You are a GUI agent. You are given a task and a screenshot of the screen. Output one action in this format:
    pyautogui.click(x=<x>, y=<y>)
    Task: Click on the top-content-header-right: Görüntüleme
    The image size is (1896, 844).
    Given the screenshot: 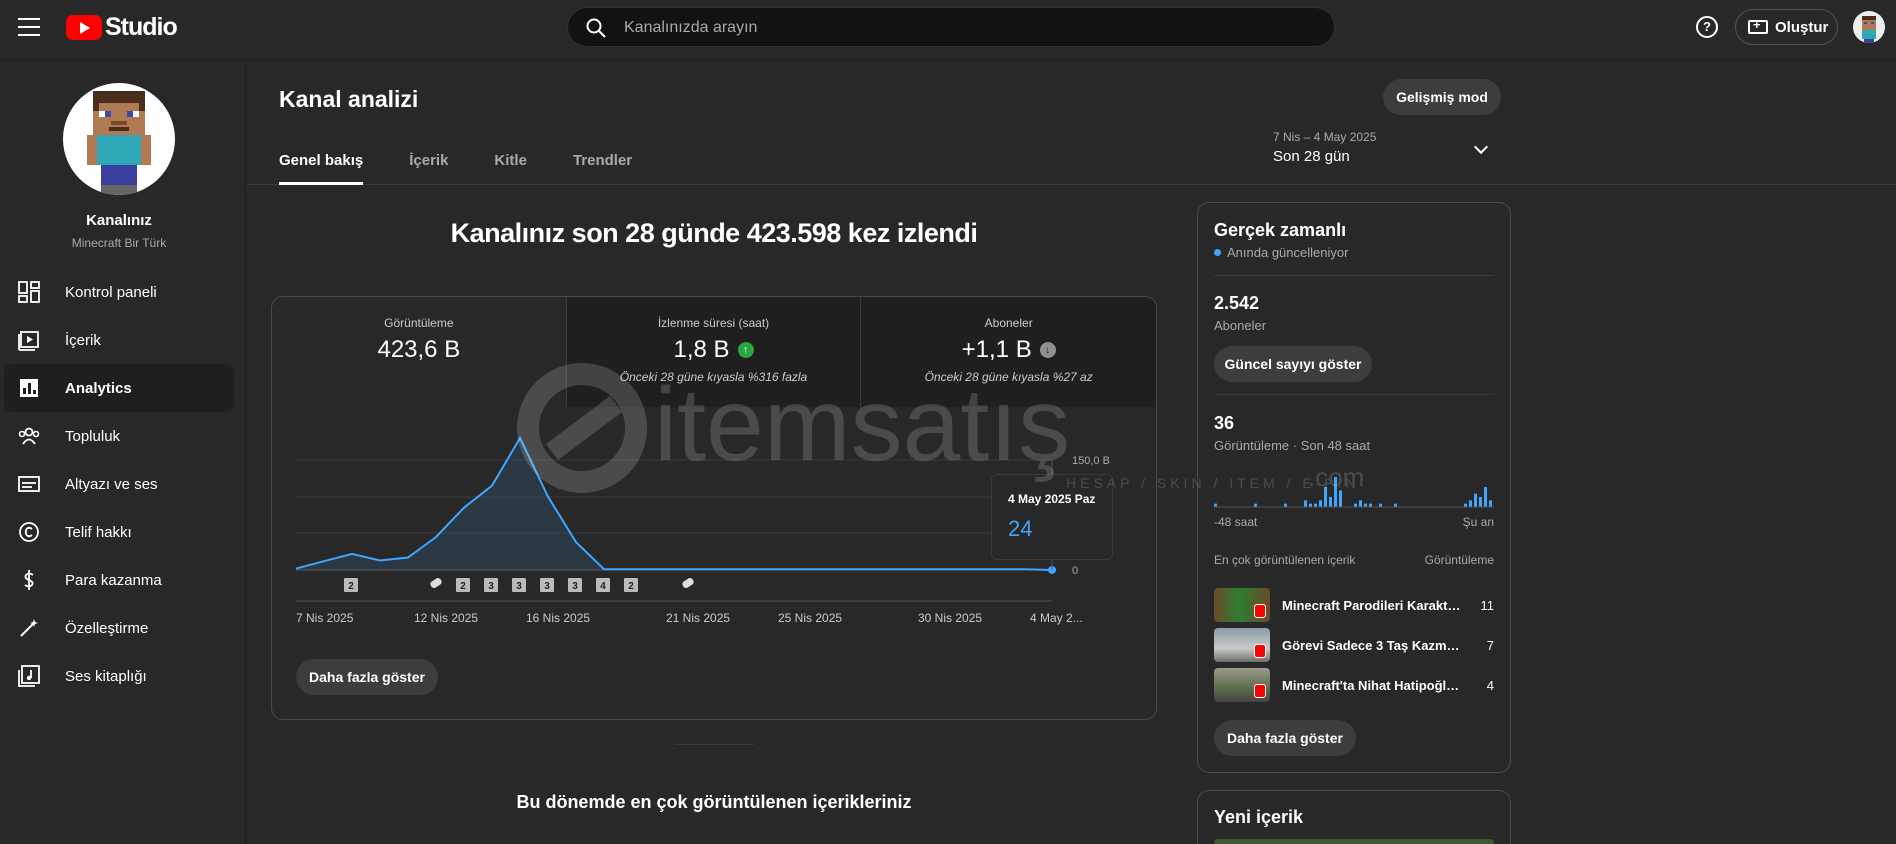 What is the action you would take?
    pyautogui.click(x=1459, y=560)
    